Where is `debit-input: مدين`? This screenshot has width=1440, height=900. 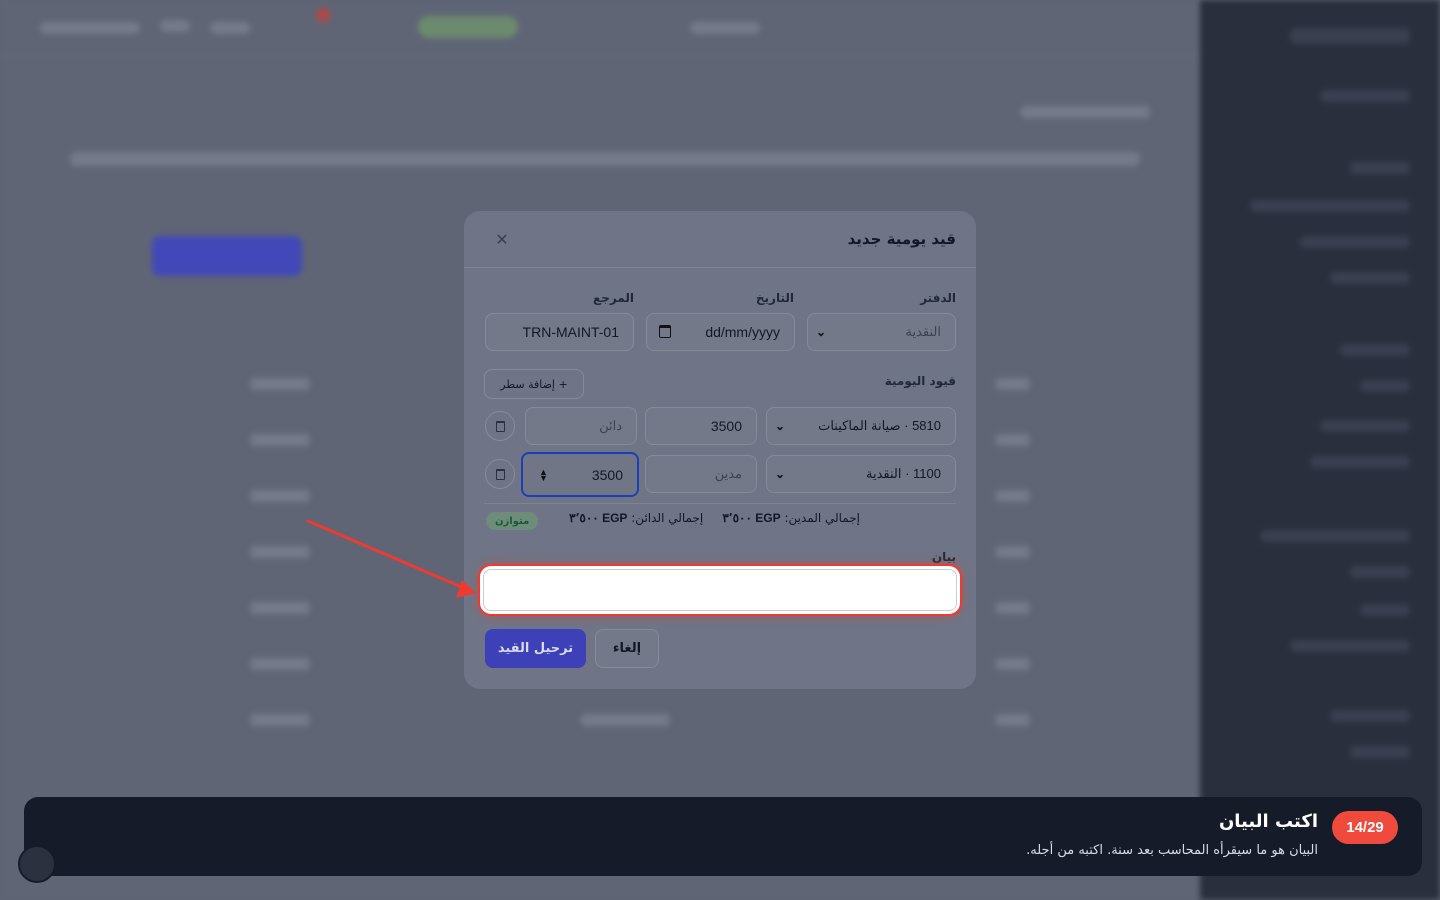
debit-input: مدين is located at coordinates (701, 474).